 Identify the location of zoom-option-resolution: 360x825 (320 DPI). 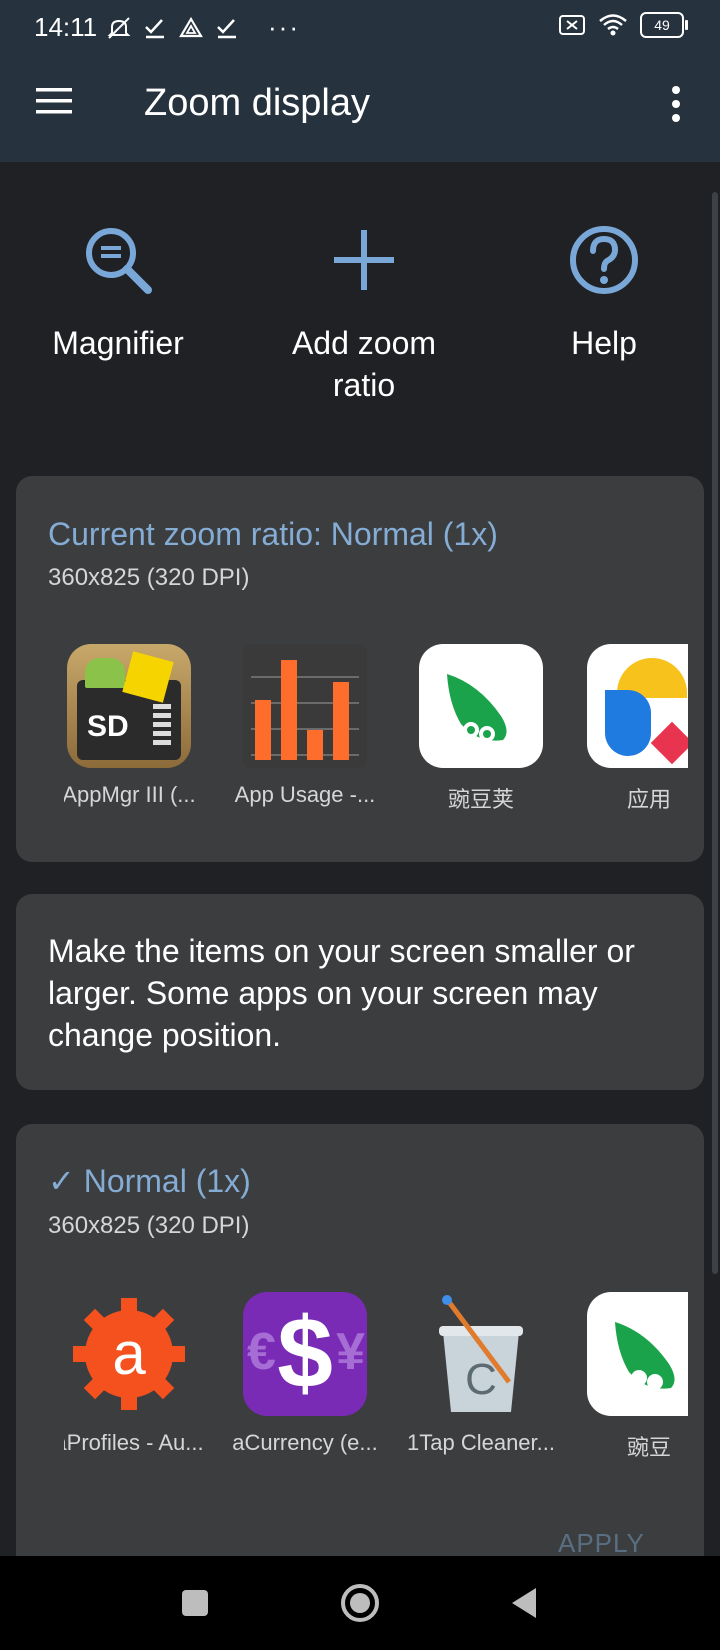
(149, 1225).